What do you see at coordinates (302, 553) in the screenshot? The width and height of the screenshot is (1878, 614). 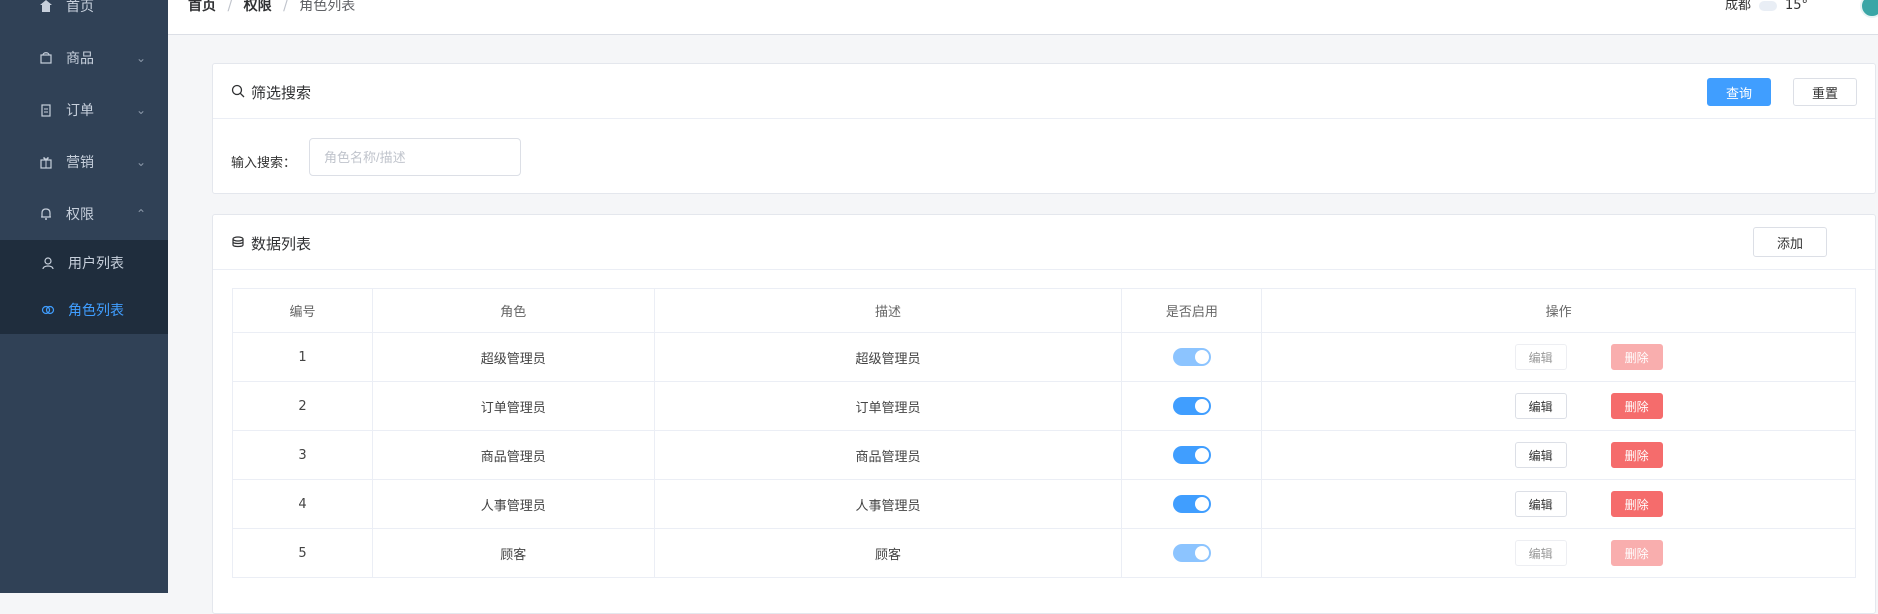 I see `cell-id: 5` at bounding box center [302, 553].